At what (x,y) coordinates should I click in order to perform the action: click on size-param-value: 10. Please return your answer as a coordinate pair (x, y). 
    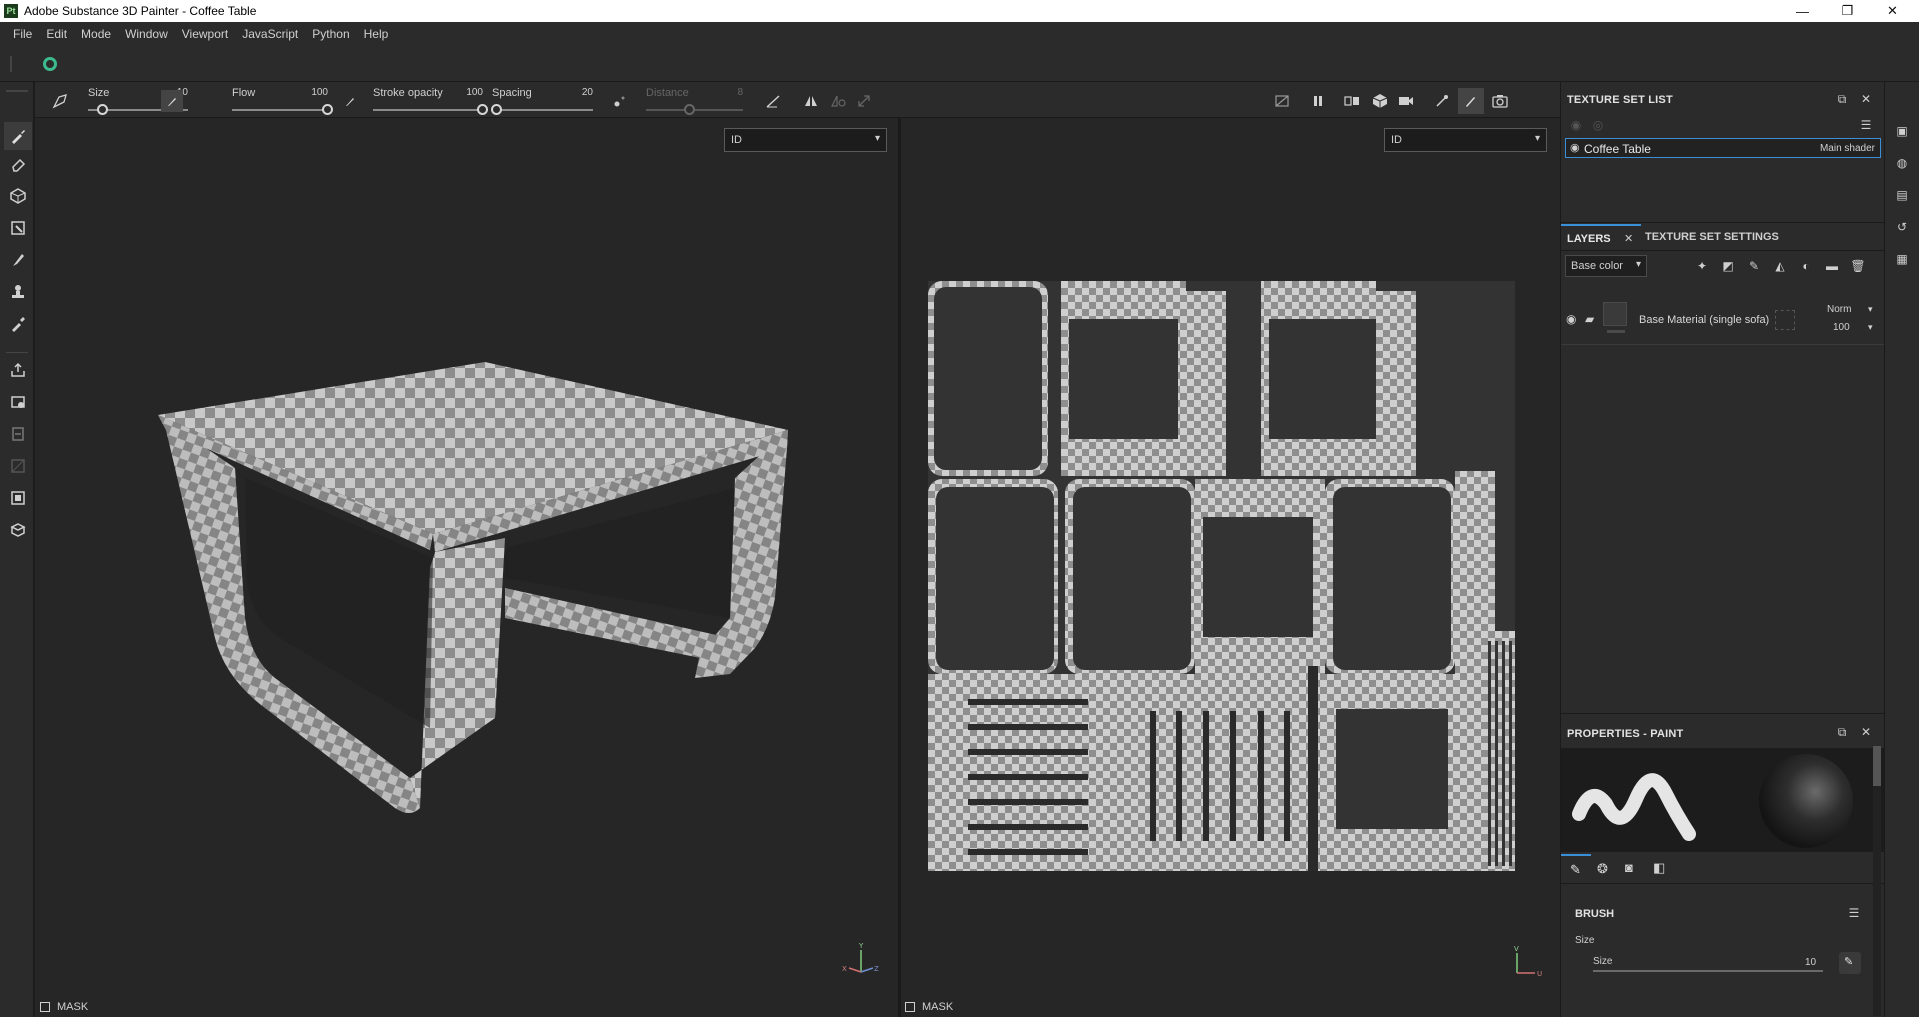
    Looking at the image, I should click on (1810, 962).